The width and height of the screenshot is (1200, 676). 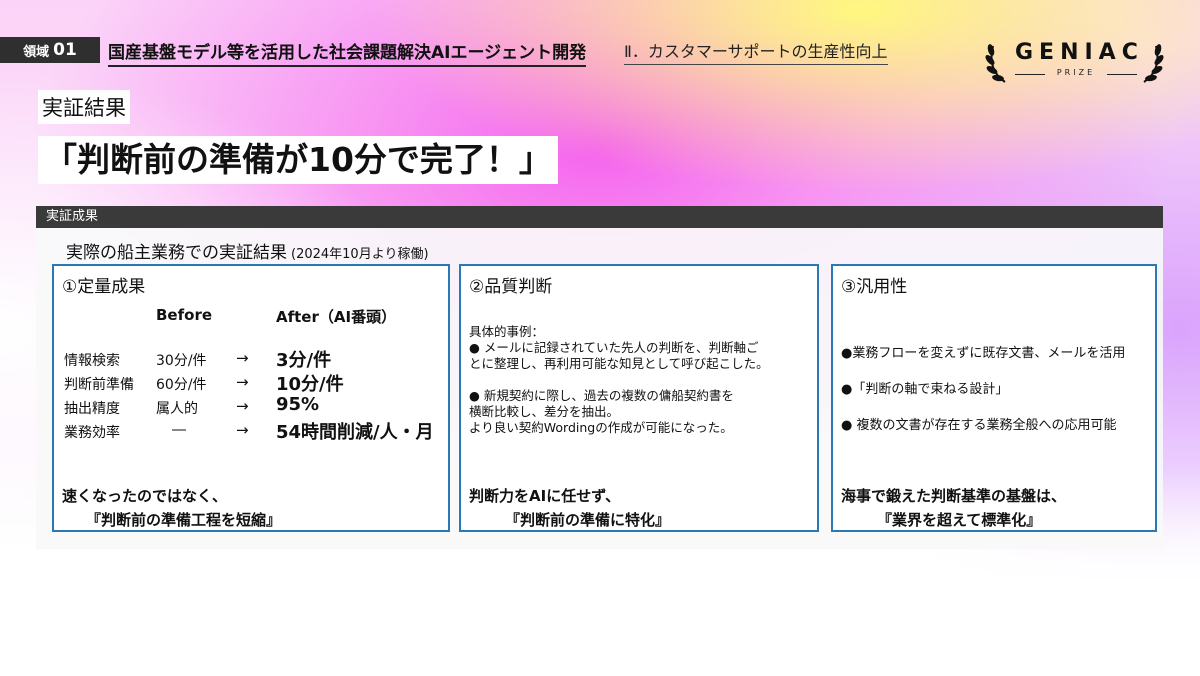 I want to click on metrics-header-before: Before, so click(x=184, y=315).